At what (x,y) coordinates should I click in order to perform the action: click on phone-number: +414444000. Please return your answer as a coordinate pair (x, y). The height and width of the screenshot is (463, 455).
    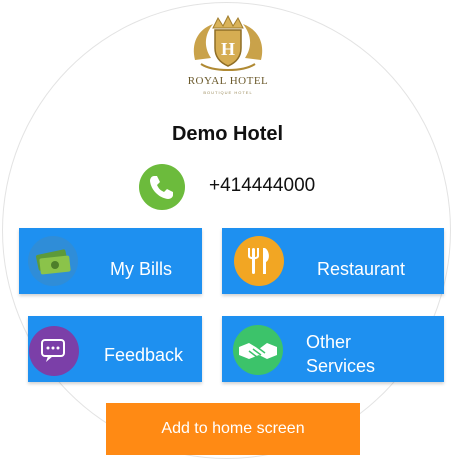
    Looking at the image, I should click on (262, 186).